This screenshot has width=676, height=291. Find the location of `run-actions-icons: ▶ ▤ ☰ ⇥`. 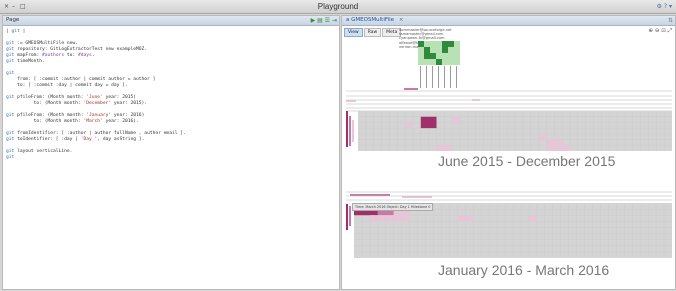

run-actions-icons: ▶ ▤ ☰ ⇥ is located at coordinates (324, 20).